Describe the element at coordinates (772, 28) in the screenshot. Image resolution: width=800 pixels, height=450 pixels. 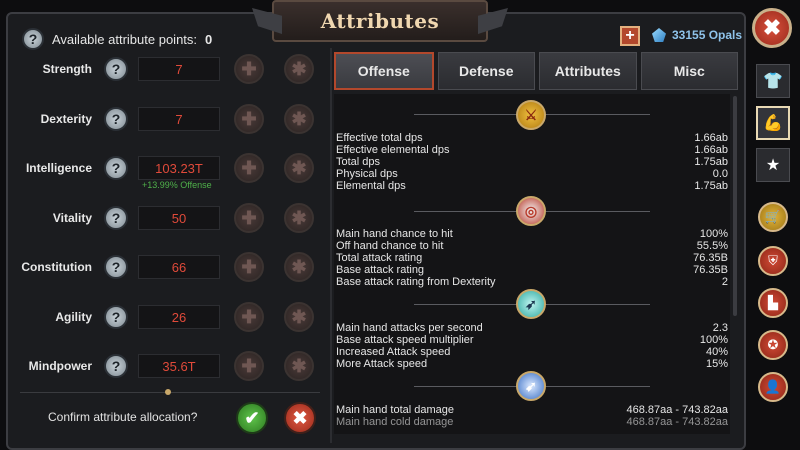
I see `close-button: ✖` at that location.